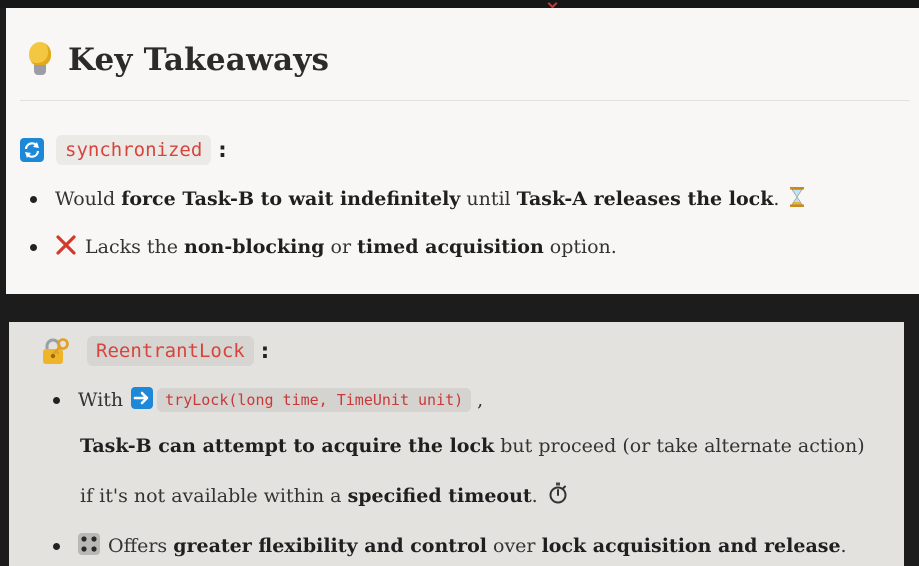 This screenshot has height=566, width=919. What do you see at coordinates (142, 400) in the screenshot?
I see `right-arrow-icon` at bounding box center [142, 400].